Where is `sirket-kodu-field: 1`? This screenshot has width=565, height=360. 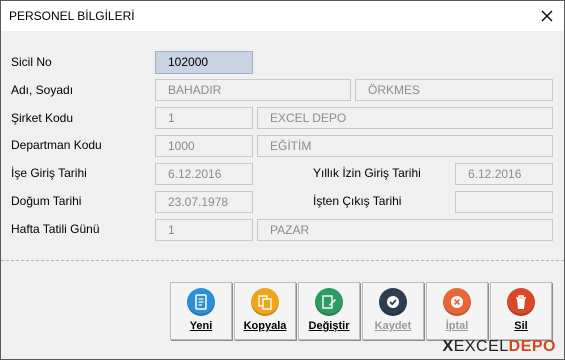 sirket-kodu-field: 1 is located at coordinates (204, 118).